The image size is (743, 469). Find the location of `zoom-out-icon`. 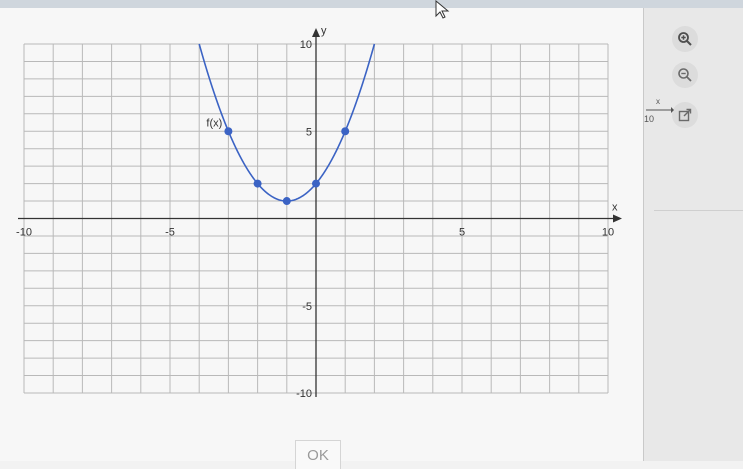

zoom-out-icon is located at coordinates (685, 75).